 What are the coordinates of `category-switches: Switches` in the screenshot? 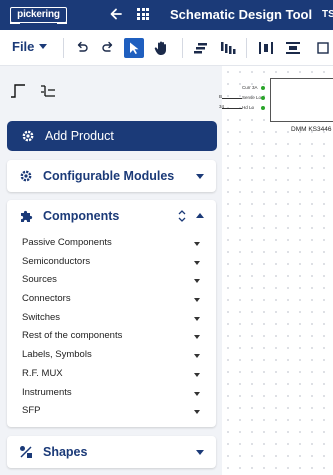 It's located at (111, 318).